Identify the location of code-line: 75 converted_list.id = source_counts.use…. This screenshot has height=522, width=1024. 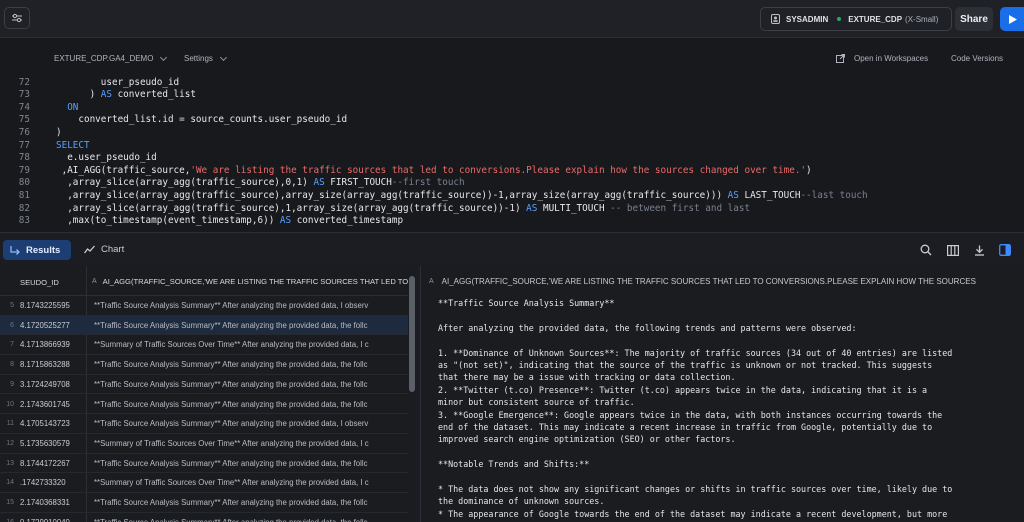
(512, 120).